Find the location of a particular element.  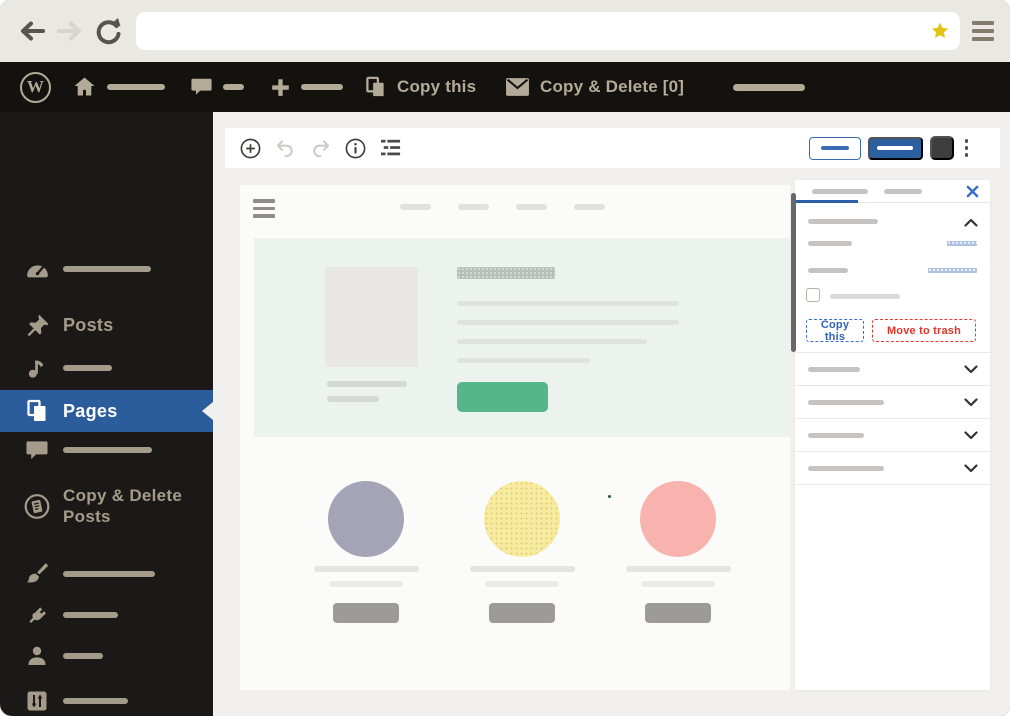

copy-this-button: Copy this is located at coordinates (835, 331).